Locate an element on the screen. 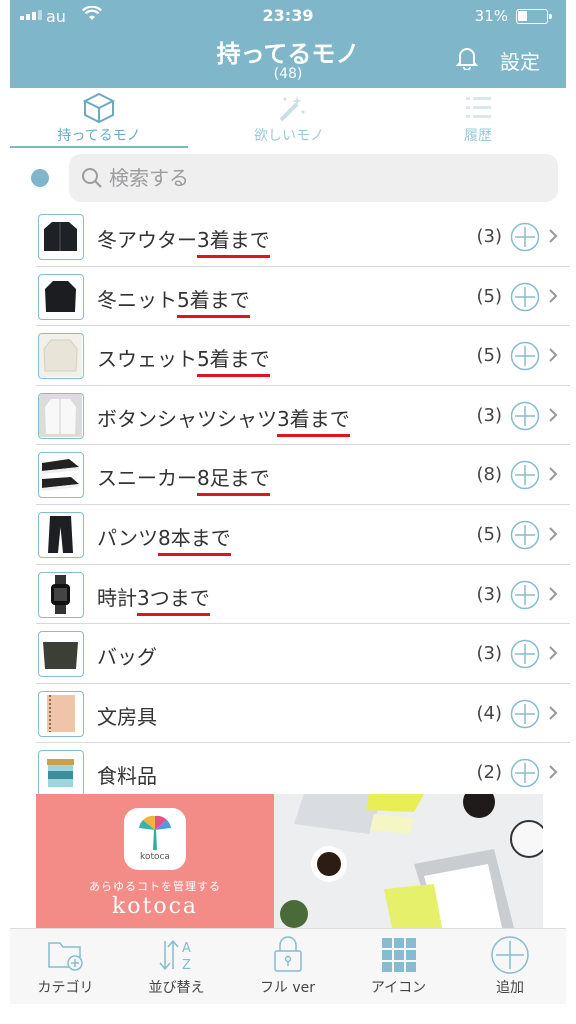 Image resolution: width=576 pixels, height=1024 pixels. tab-indicator is located at coordinates (99, 147).